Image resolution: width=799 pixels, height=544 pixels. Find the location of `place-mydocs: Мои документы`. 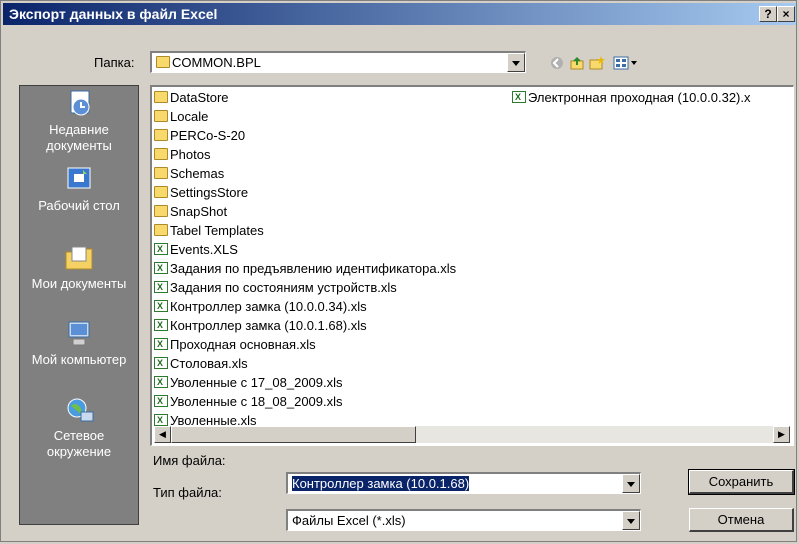

place-mydocs: Мои документы is located at coordinates (79, 268).